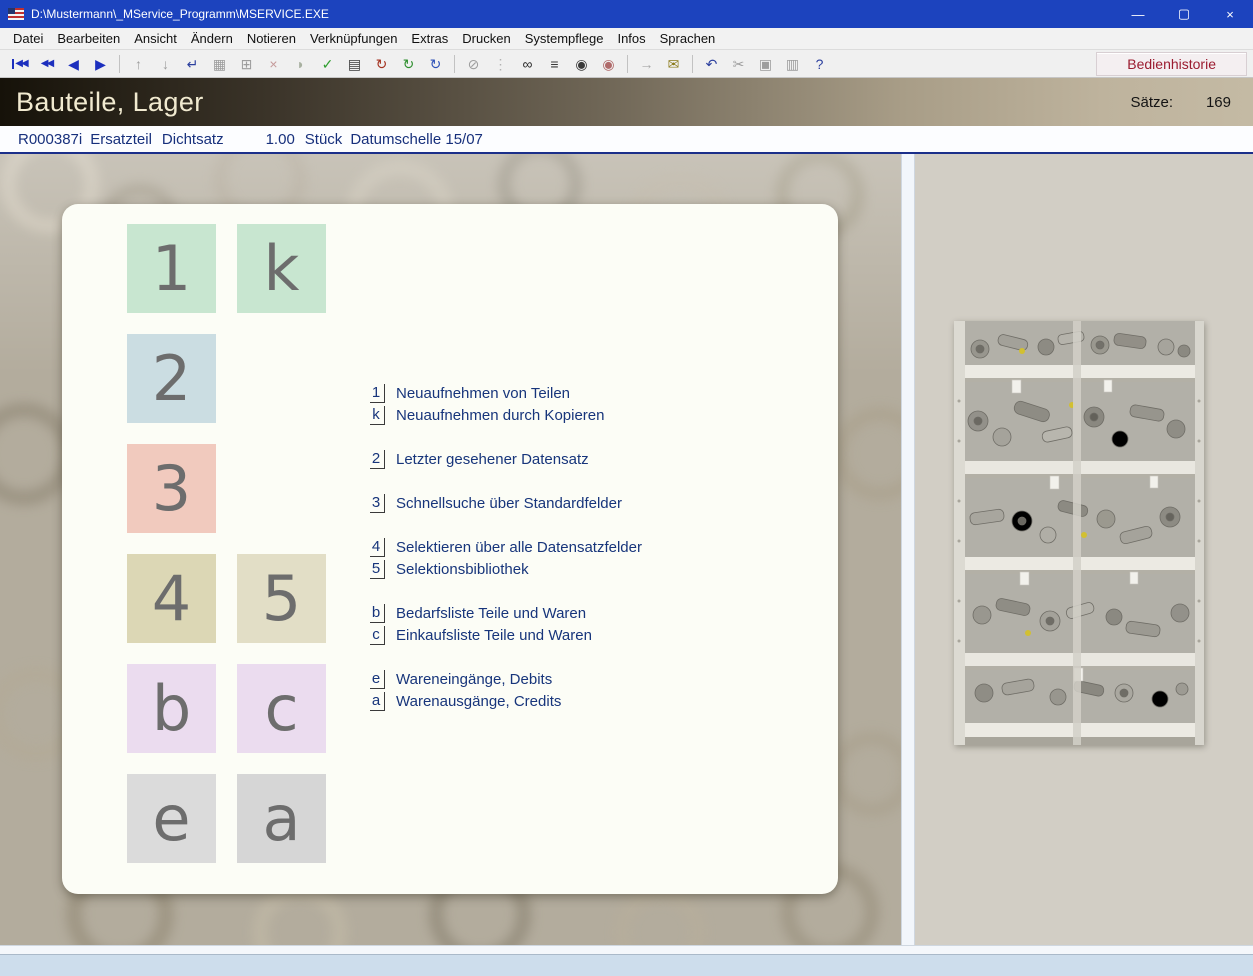 This screenshot has width=1253, height=976. I want to click on unlink-icon: ⊘, so click(473, 63).